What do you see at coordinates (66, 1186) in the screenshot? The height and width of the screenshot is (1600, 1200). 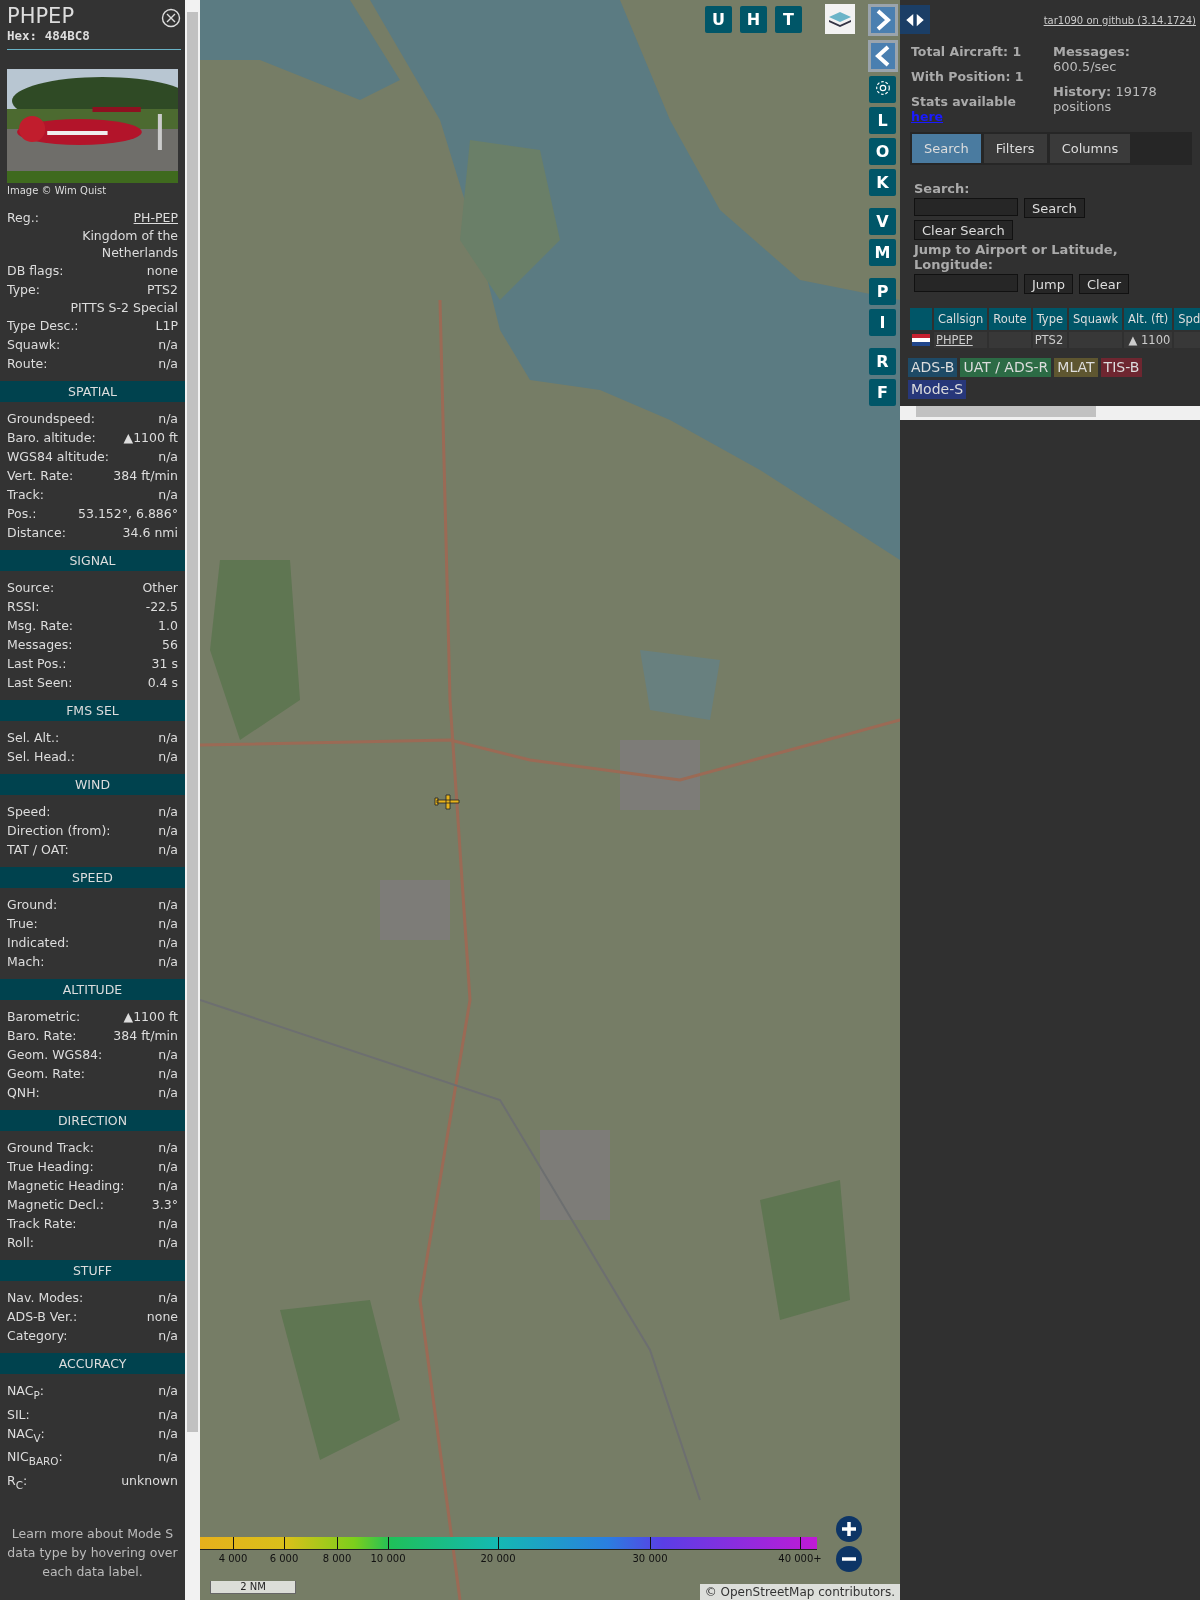 I see `field-label: Magnetic Heading:` at bounding box center [66, 1186].